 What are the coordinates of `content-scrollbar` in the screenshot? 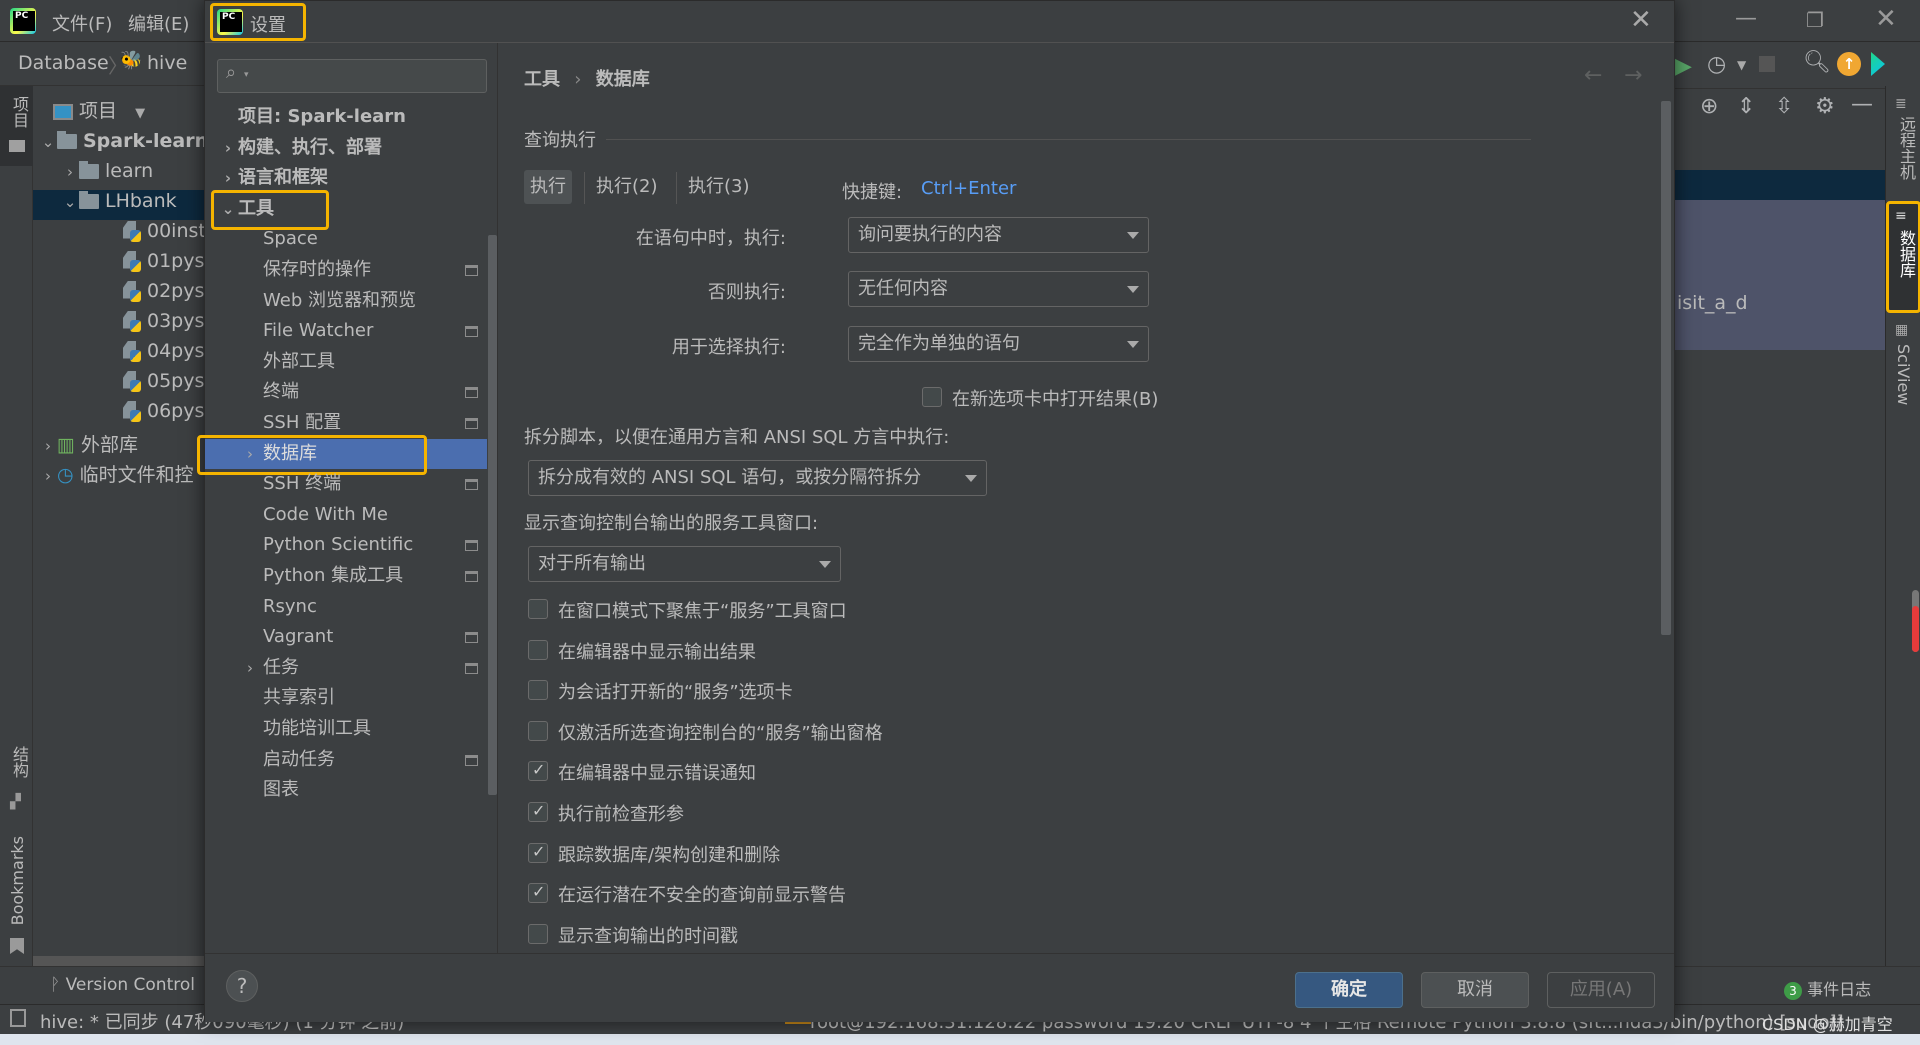 It's located at (1666, 368).